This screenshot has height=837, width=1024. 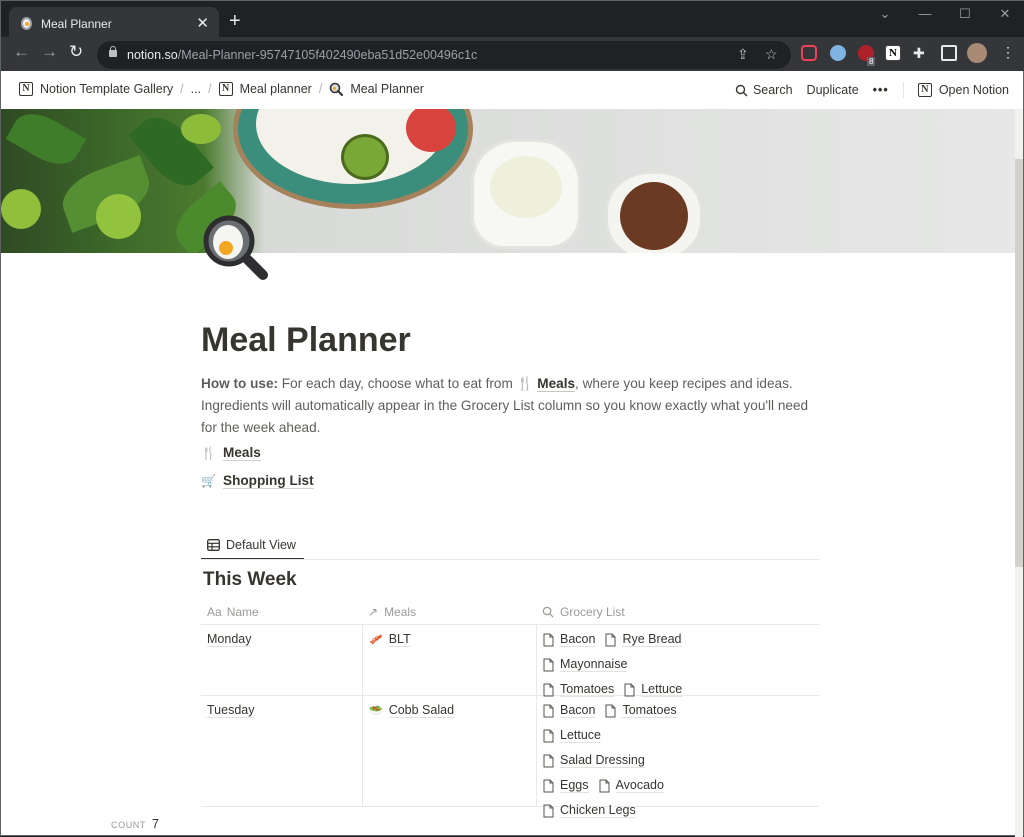 What do you see at coordinates (96, 89) in the screenshot?
I see `breadcrumb-template-gallery: N Notion Template Gallery` at bounding box center [96, 89].